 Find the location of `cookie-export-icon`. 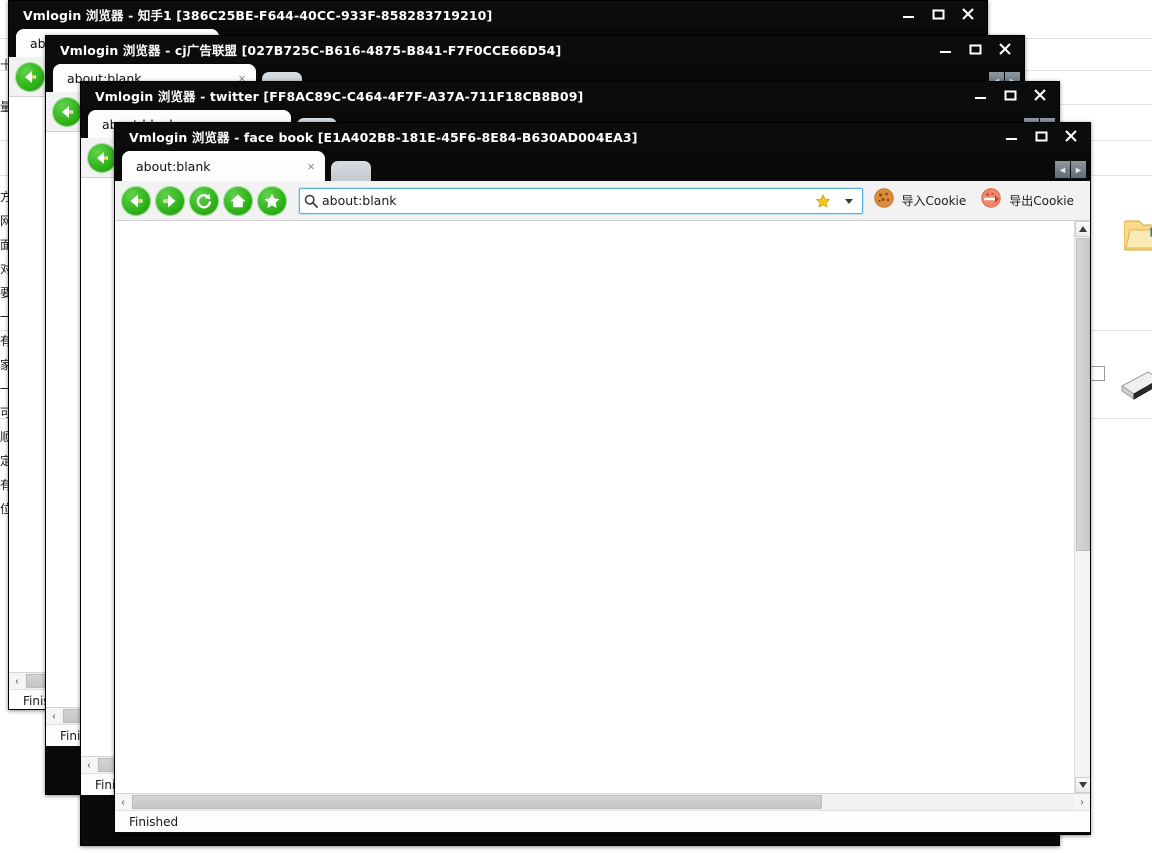

cookie-export-icon is located at coordinates (991, 200).